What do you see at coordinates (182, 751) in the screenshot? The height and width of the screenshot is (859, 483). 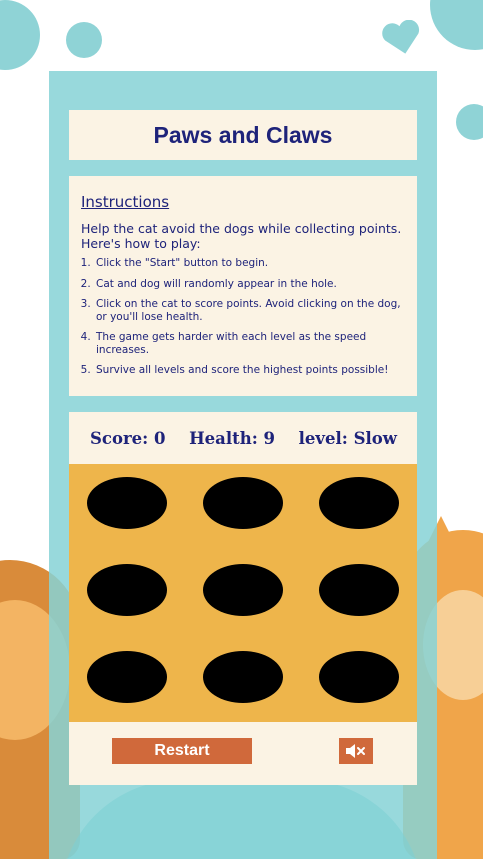 I see `restart-button: Restart` at bounding box center [182, 751].